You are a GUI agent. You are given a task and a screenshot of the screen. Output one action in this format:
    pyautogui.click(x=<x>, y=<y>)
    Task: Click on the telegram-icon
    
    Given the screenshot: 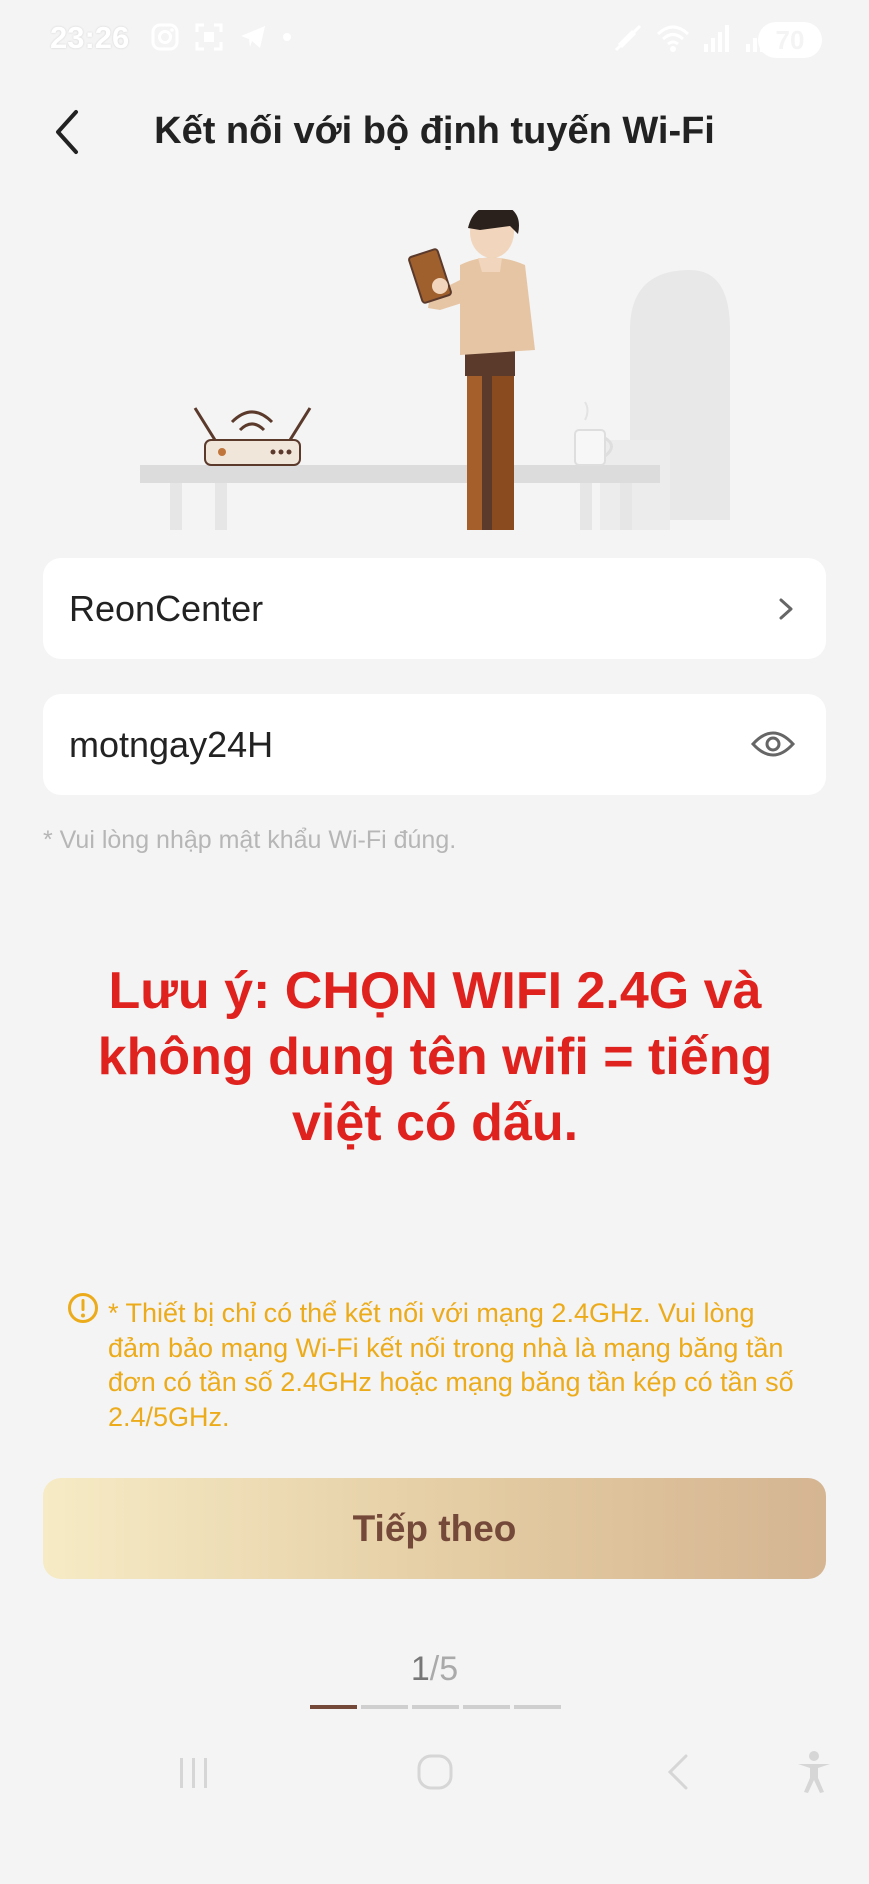 What is the action you would take?
    pyautogui.click(x=253, y=37)
    